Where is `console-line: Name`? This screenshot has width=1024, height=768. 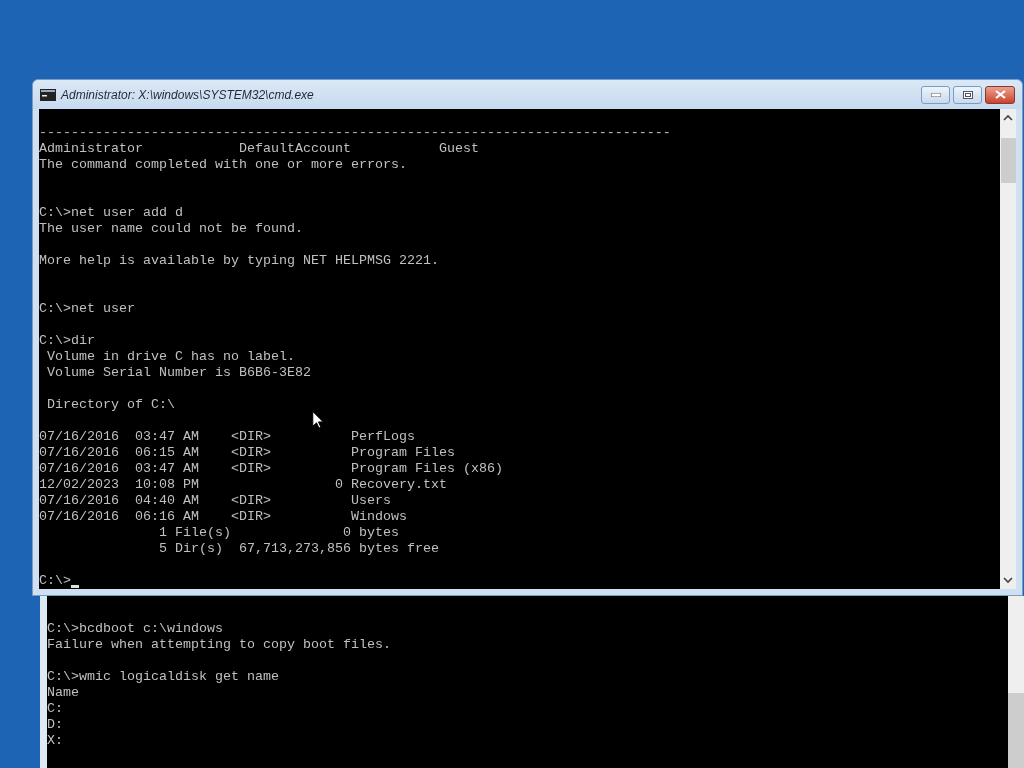 console-line: Name is located at coordinates (63, 693).